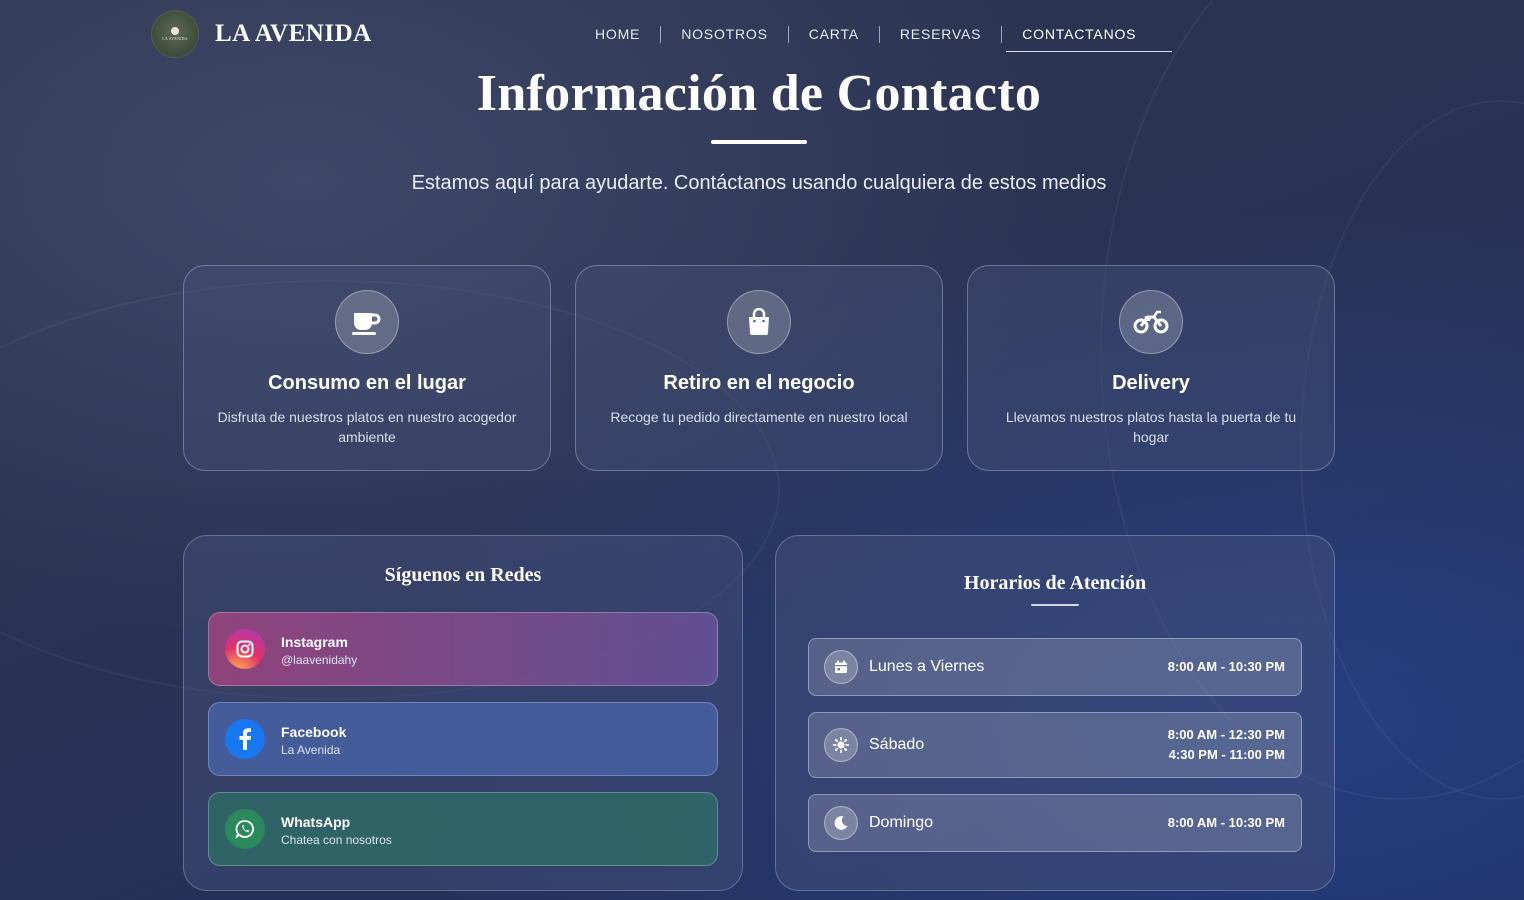 Image resolution: width=1524 pixels, height=900 pixels. Describe the element at coordinates (1151, 322) in the screenshot. I see `motorcycle-icon` at that location.